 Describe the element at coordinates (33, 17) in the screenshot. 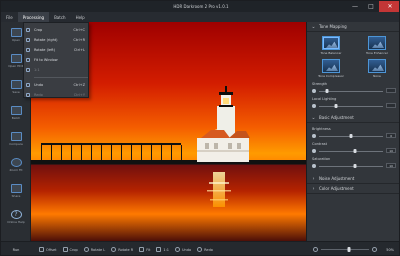

I see `menu-processing: Processing` at that location.